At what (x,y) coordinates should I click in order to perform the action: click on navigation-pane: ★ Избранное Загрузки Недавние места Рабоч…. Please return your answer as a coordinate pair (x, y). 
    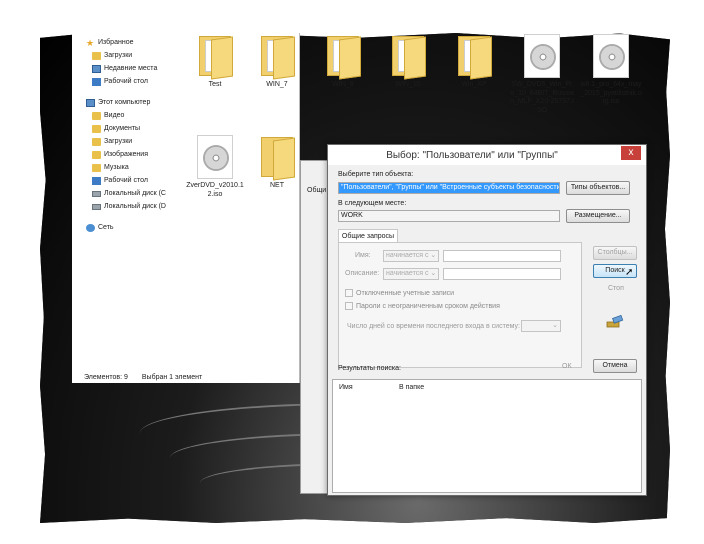
    Looking at the image, I should click on (132, 135).